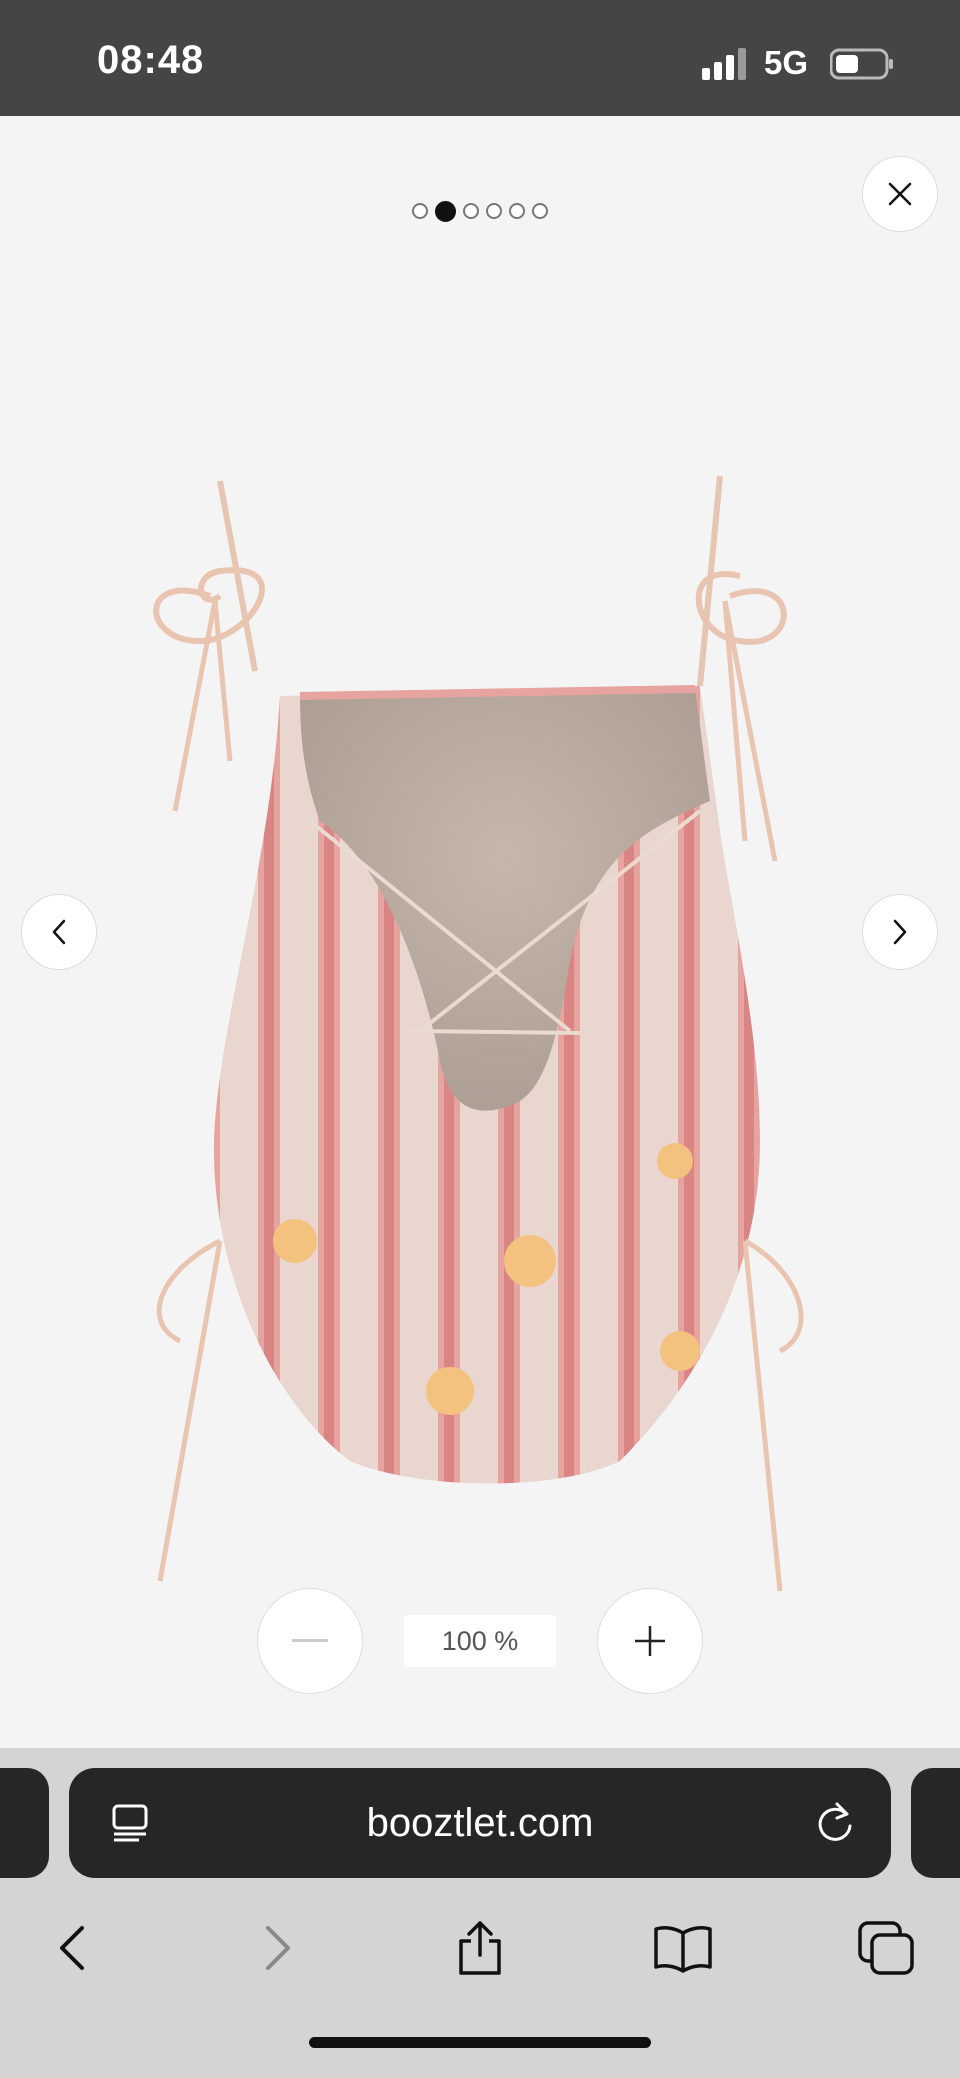 The image size is (960, 2078). What do you see at coordinates (151, 60) in the screenshot?
I see `status-time: 08:48` at bounding box center [151, 60].